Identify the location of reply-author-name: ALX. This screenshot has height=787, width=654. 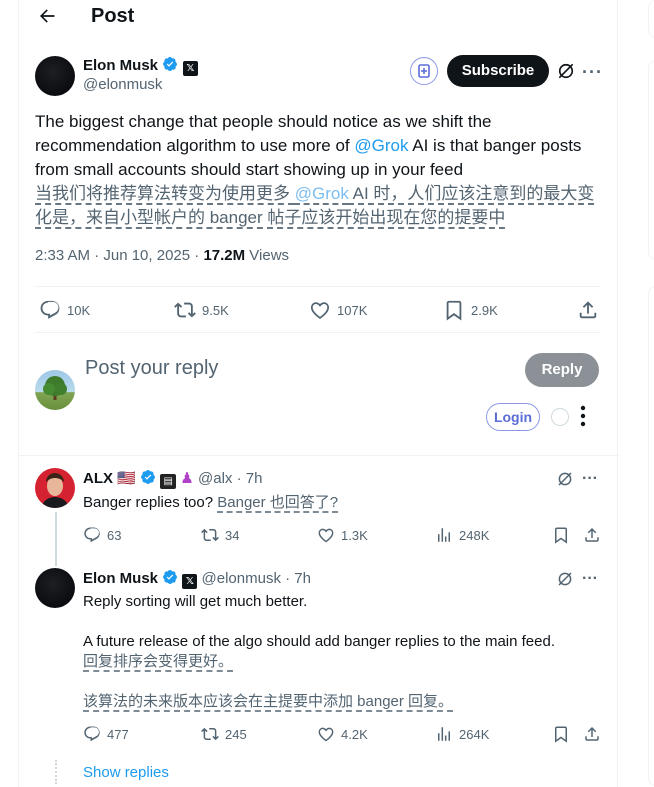
(98, 478).